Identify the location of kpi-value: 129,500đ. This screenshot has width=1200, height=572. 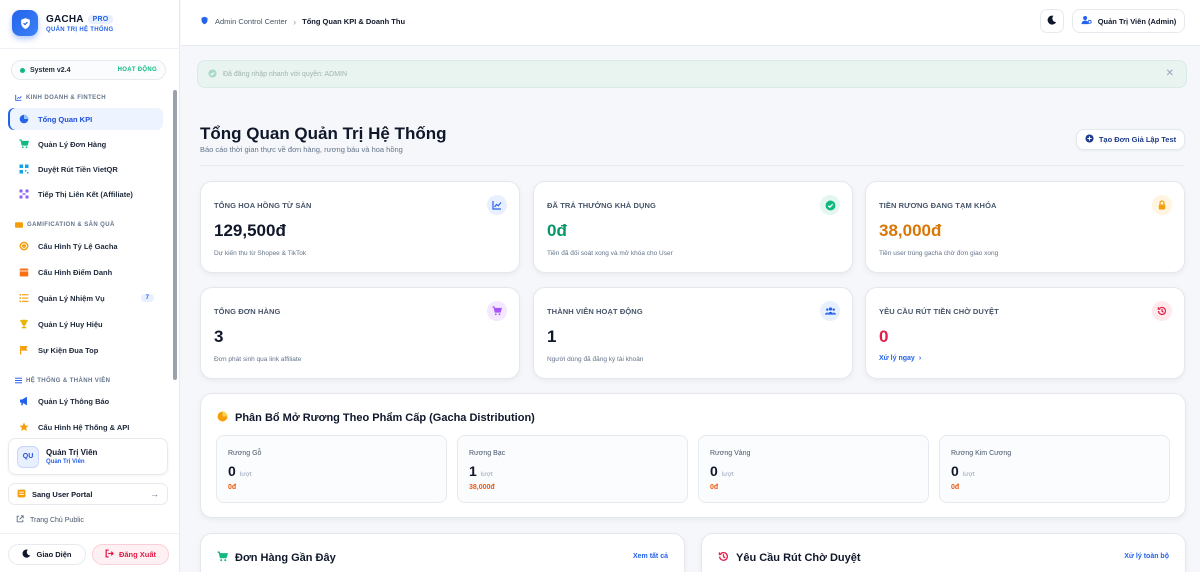
(250, 230).